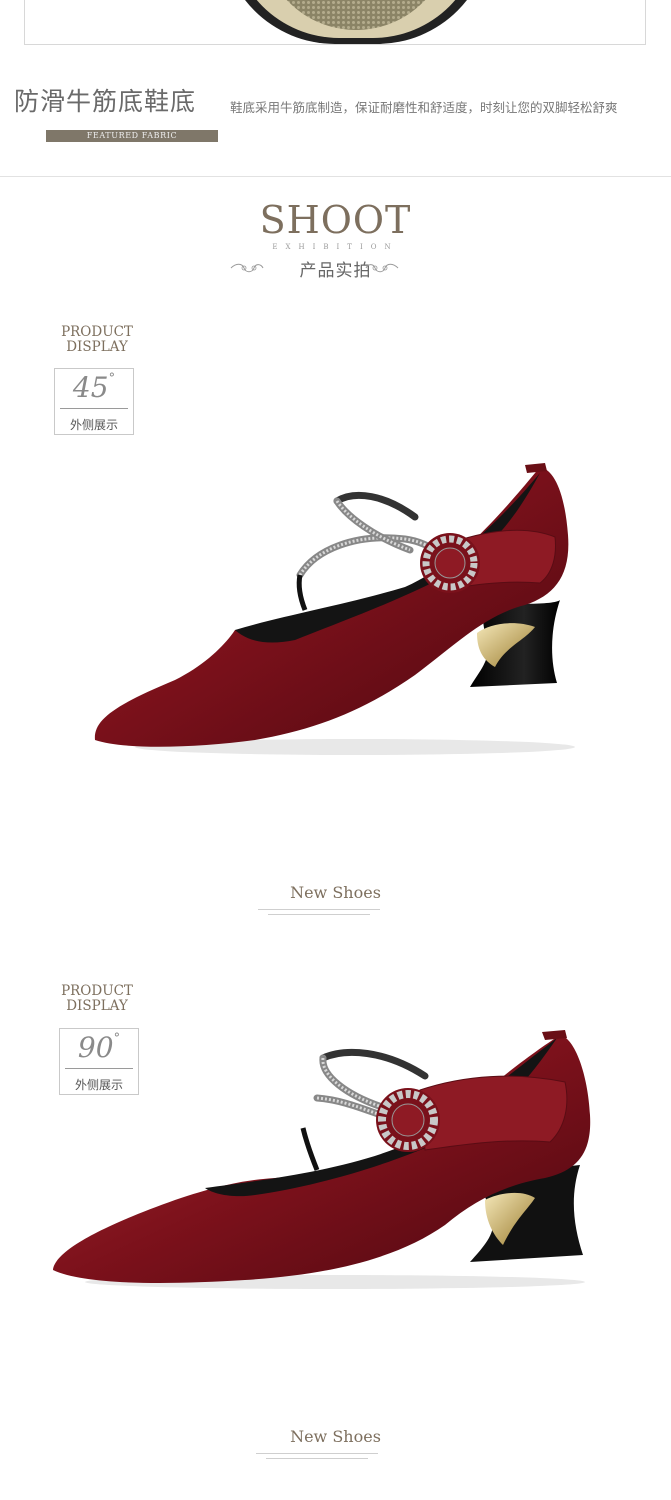  I want to click on degree-symbol: °, so click(112, 378).